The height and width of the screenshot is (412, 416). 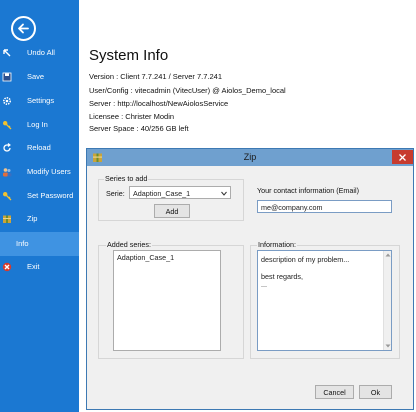 What do you see at coordinates (115, 193) in the screenshot?
I see `serie-label: Serie:` at bounding box center [115, 193].